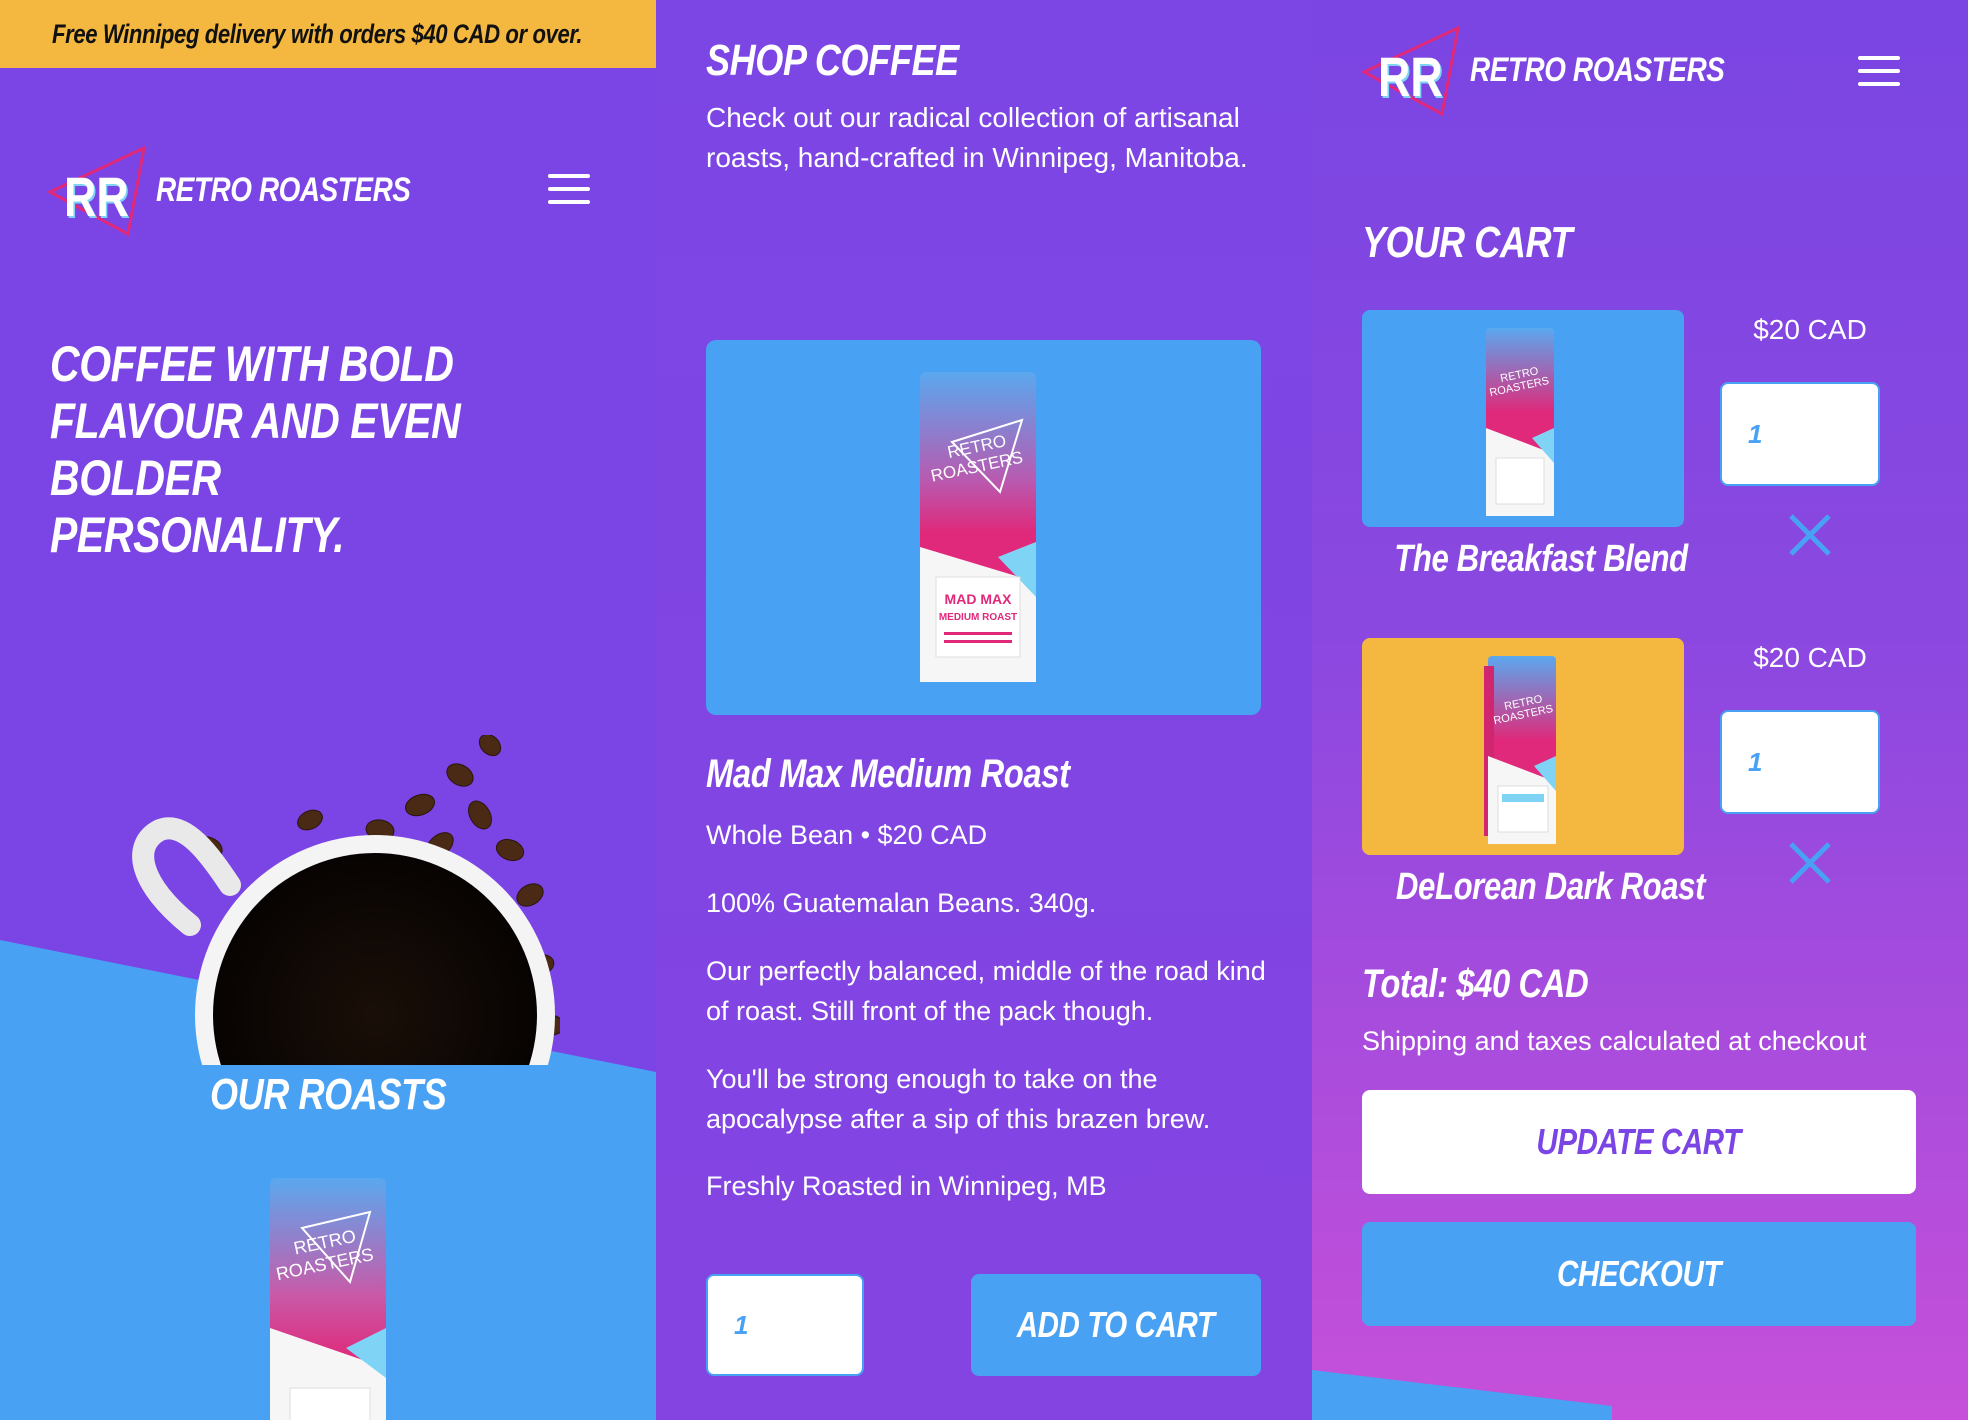 The height and width of the screenshot is (1420, 1968). Describe the element at coordinates (1467, 242) in the screenshot. I see `cart-title: YOUR CART` at that location.